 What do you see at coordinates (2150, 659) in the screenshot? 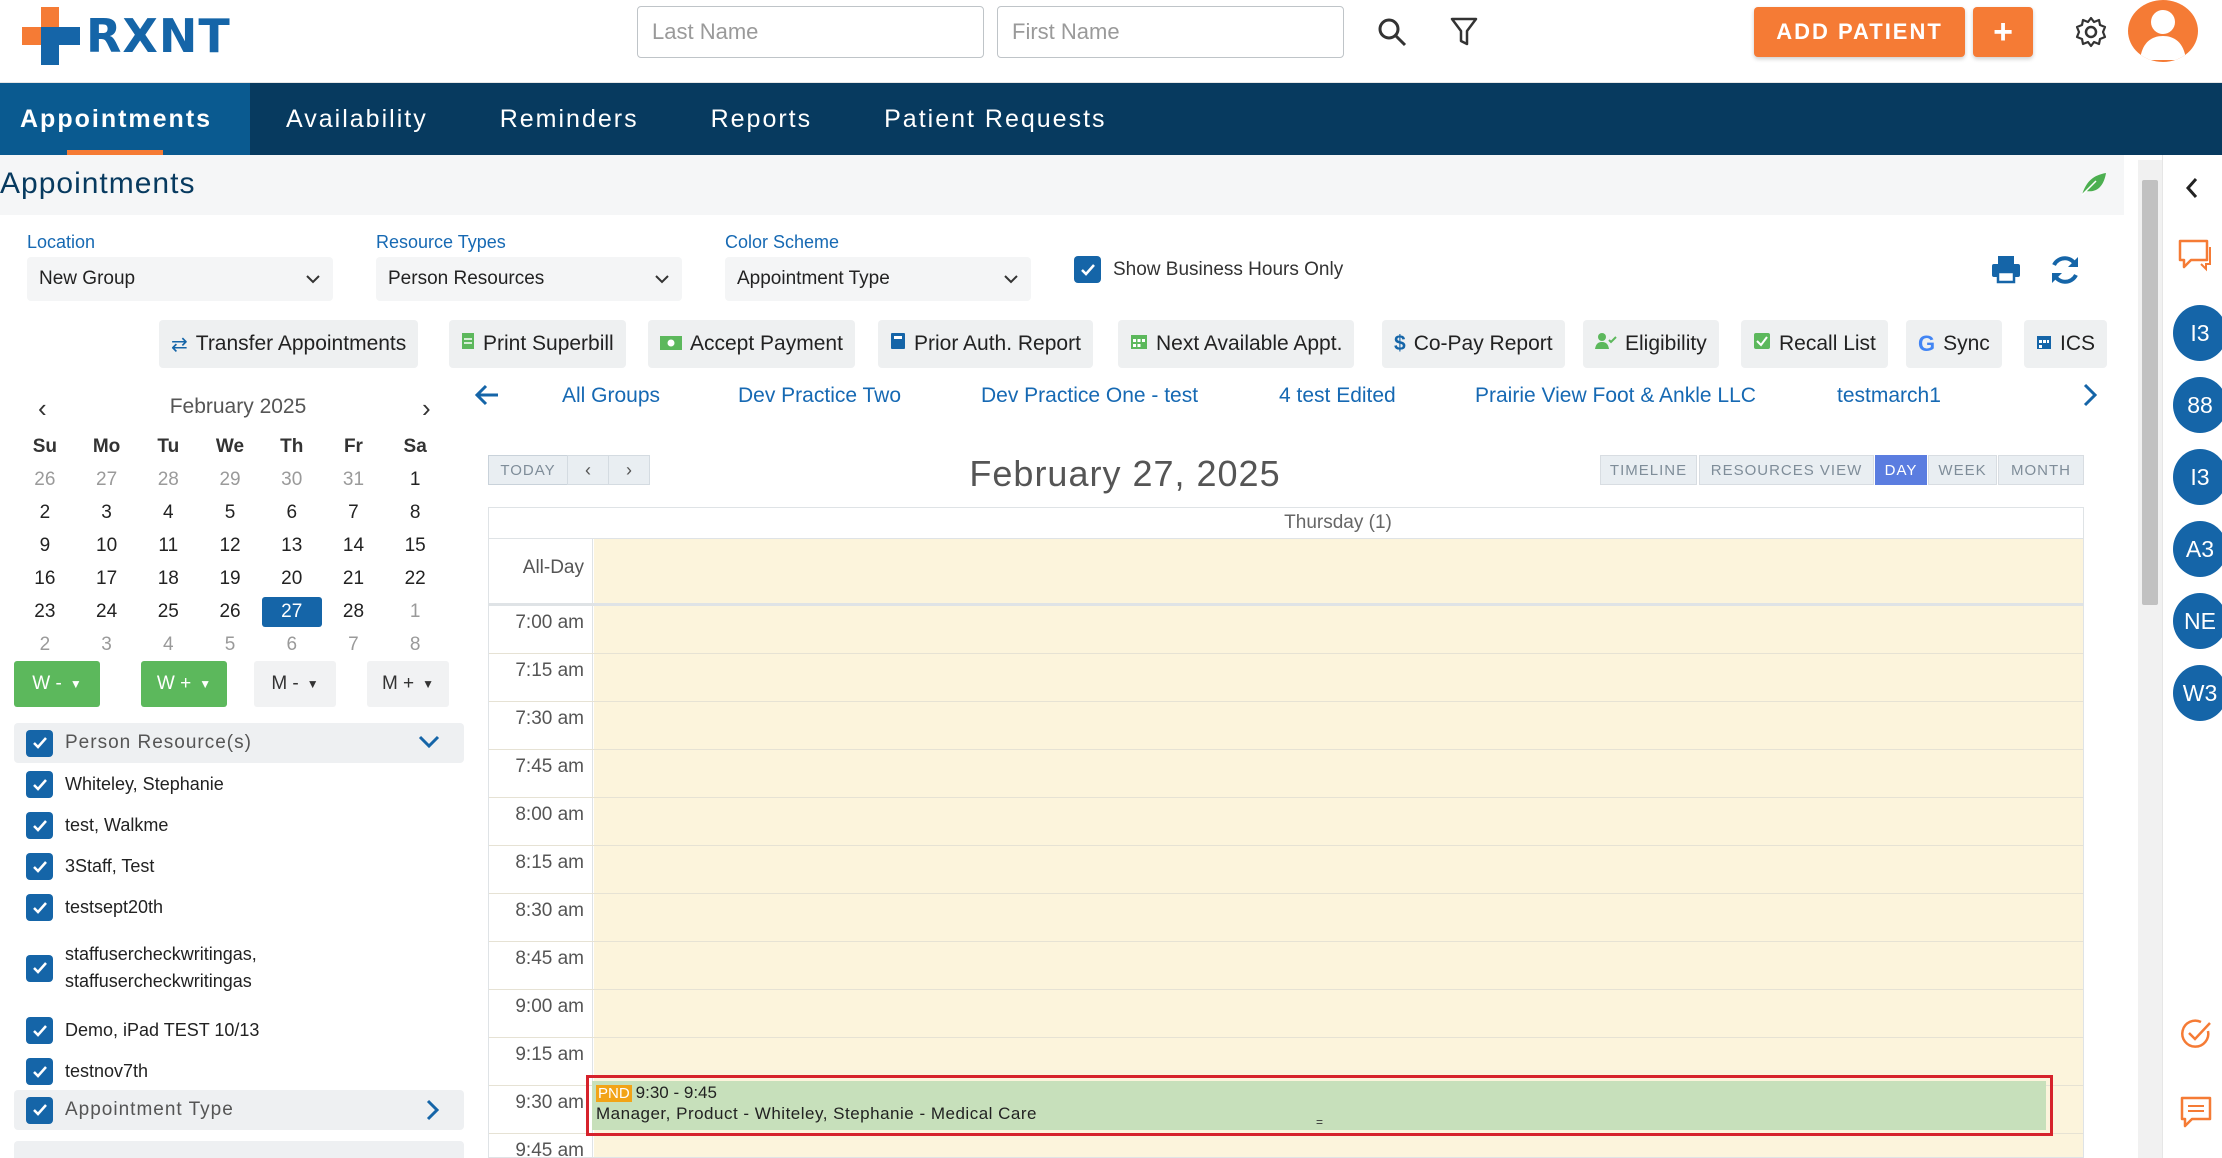
I see `vertical-scrollbar` at bounding box center [2150, 659].